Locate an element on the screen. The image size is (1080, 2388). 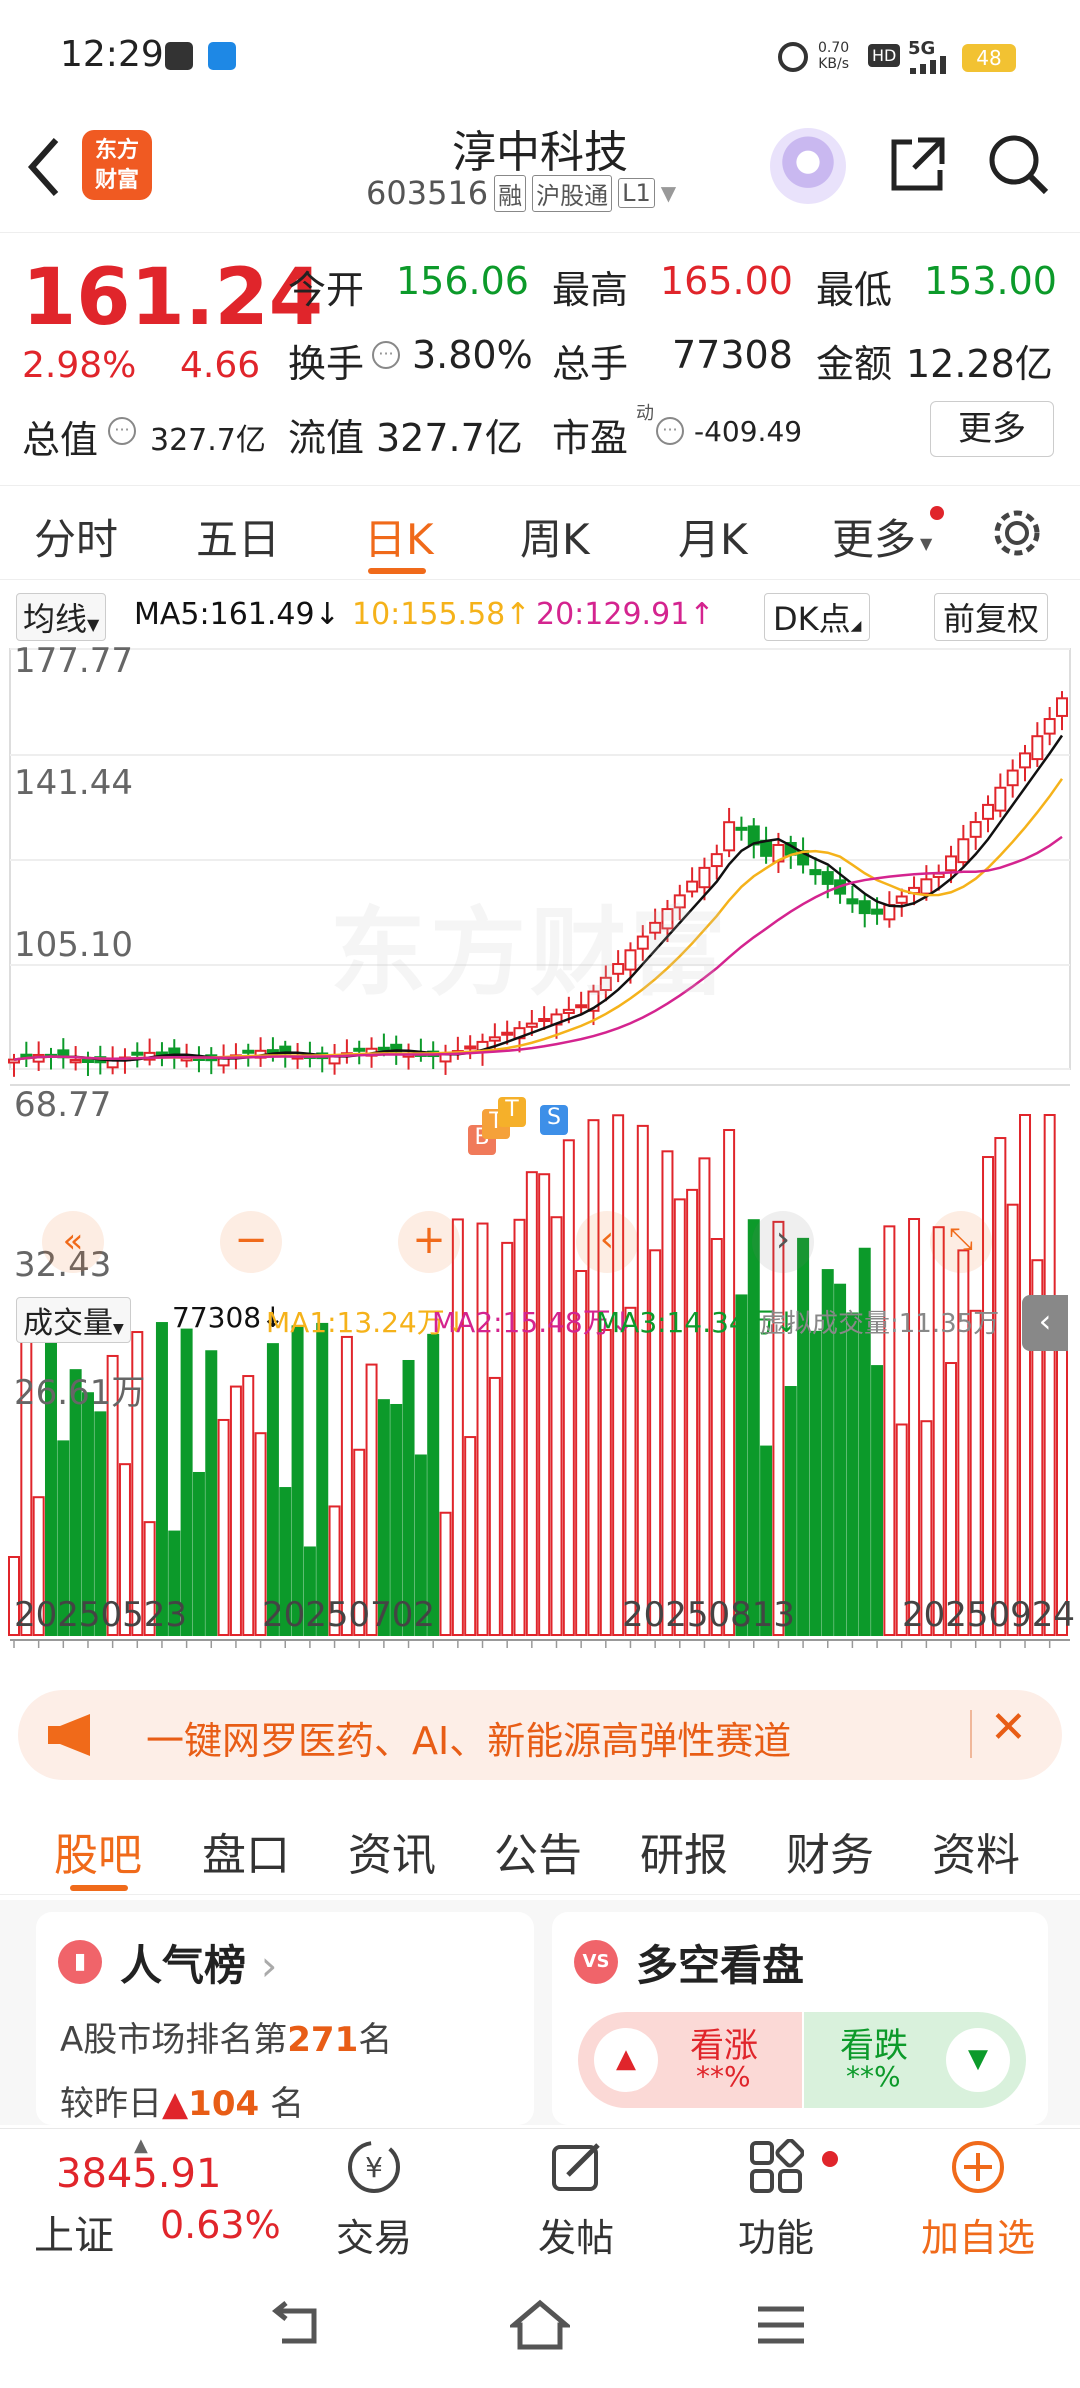
tab-weekly-k: 周K is located at coordinates (555, 536).